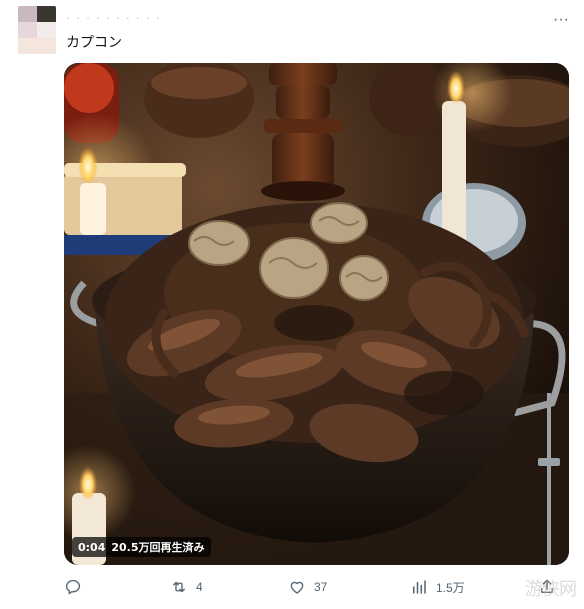  Describe the element at coordinates (199, 587) in the screenshot. I see `retweet-count: 4` at that location.